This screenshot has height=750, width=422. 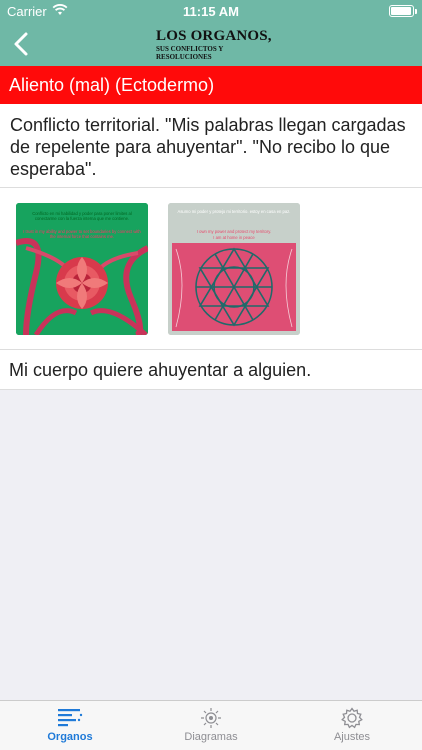 I want to click on logo-subtitle-1: SUS CONFLICTOS Y, so click(x=190, y=49).